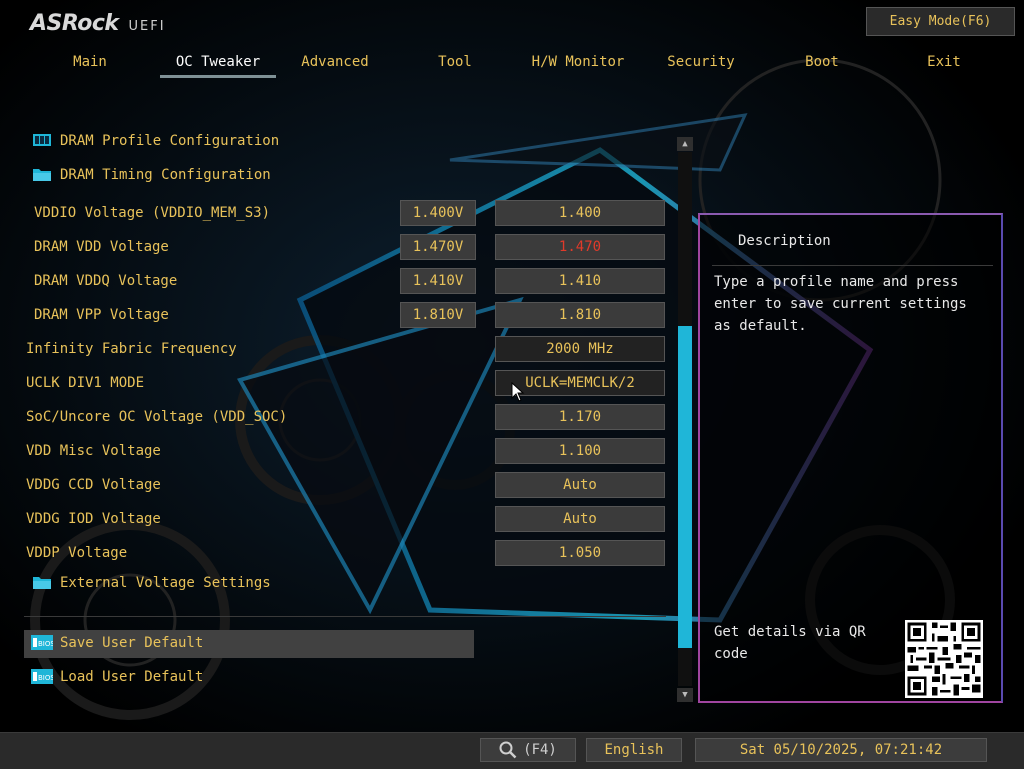 The image size is (1024, 769). What do you see at coordinates (508, 750) in the screenshot?
I see `search-icon` at bounding box center [508, 750].